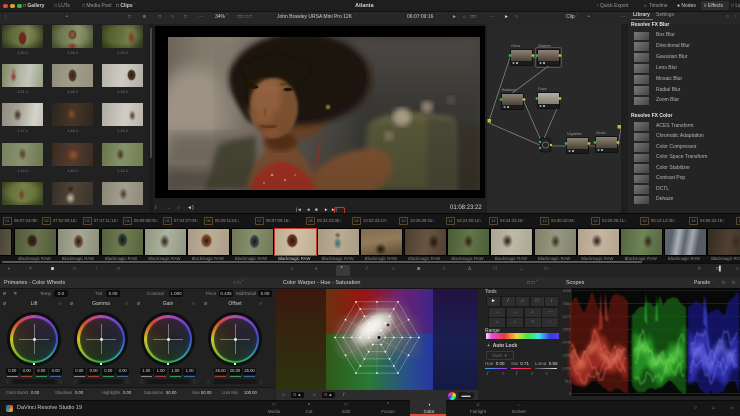  Describe the element at coordinates (543, 88) in the screenshot. I see `svg-text: Face` at that location.